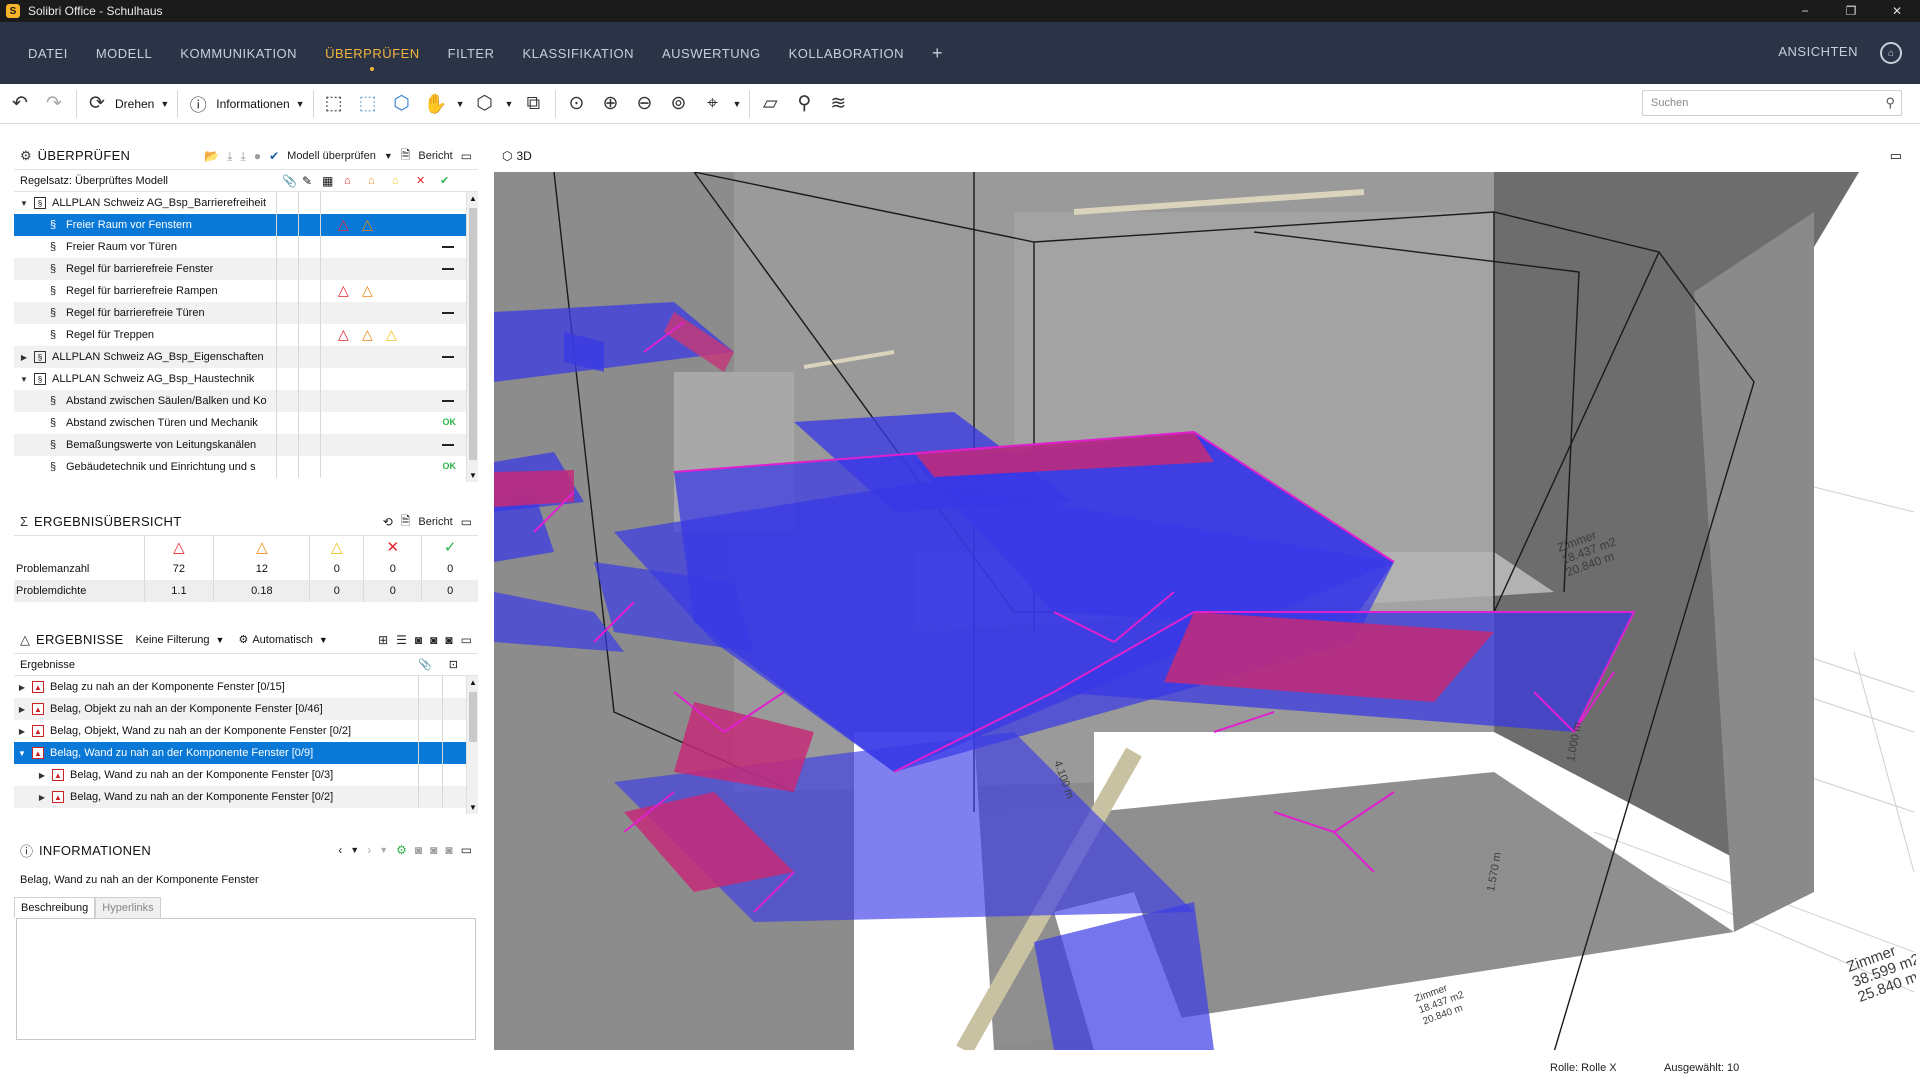 This screenshot has width=1920, height=1080. What do you see at coordinates (534, 488) in the screenshot?
I see `clash-zone` at bounding box center [534, 488].